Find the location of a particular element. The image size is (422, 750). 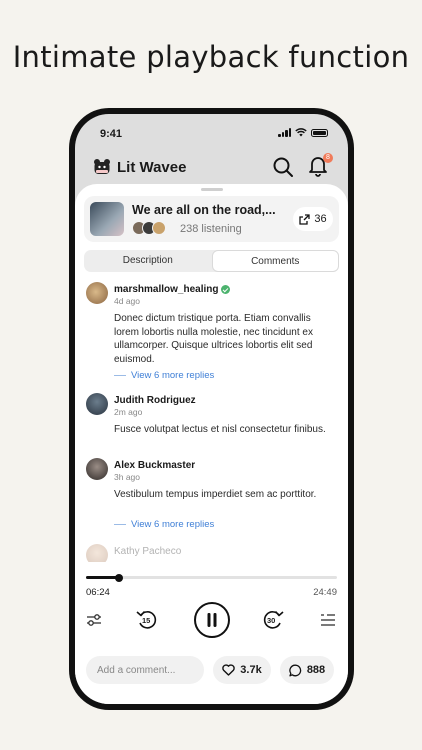

heart-icon is located at coordinates (229, 670).